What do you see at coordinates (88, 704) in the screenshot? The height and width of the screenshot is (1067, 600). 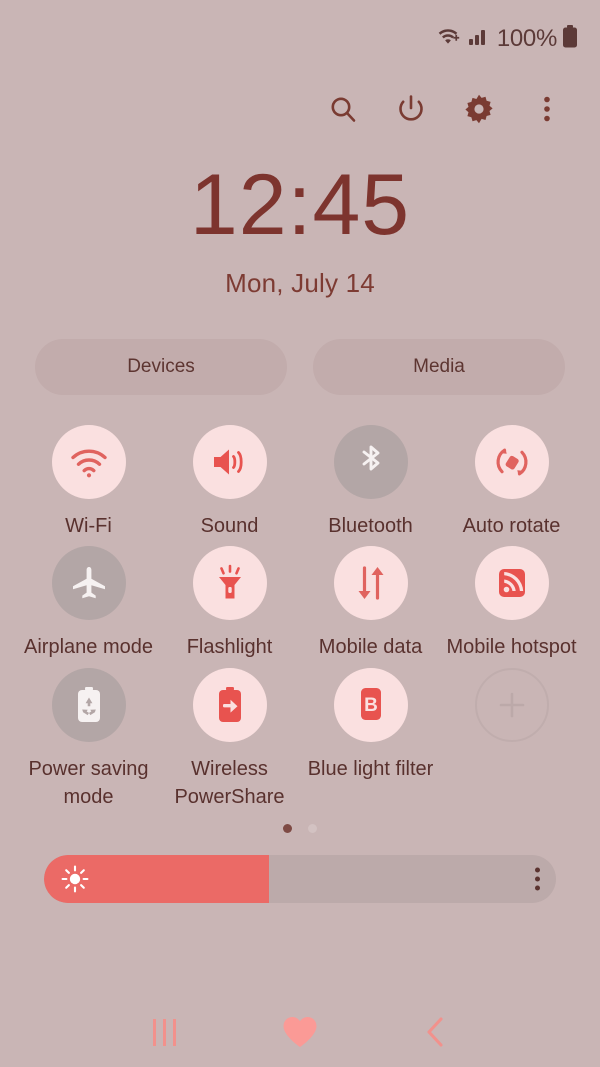 I see `power-saving-icon` at bounding box center [88, 704].